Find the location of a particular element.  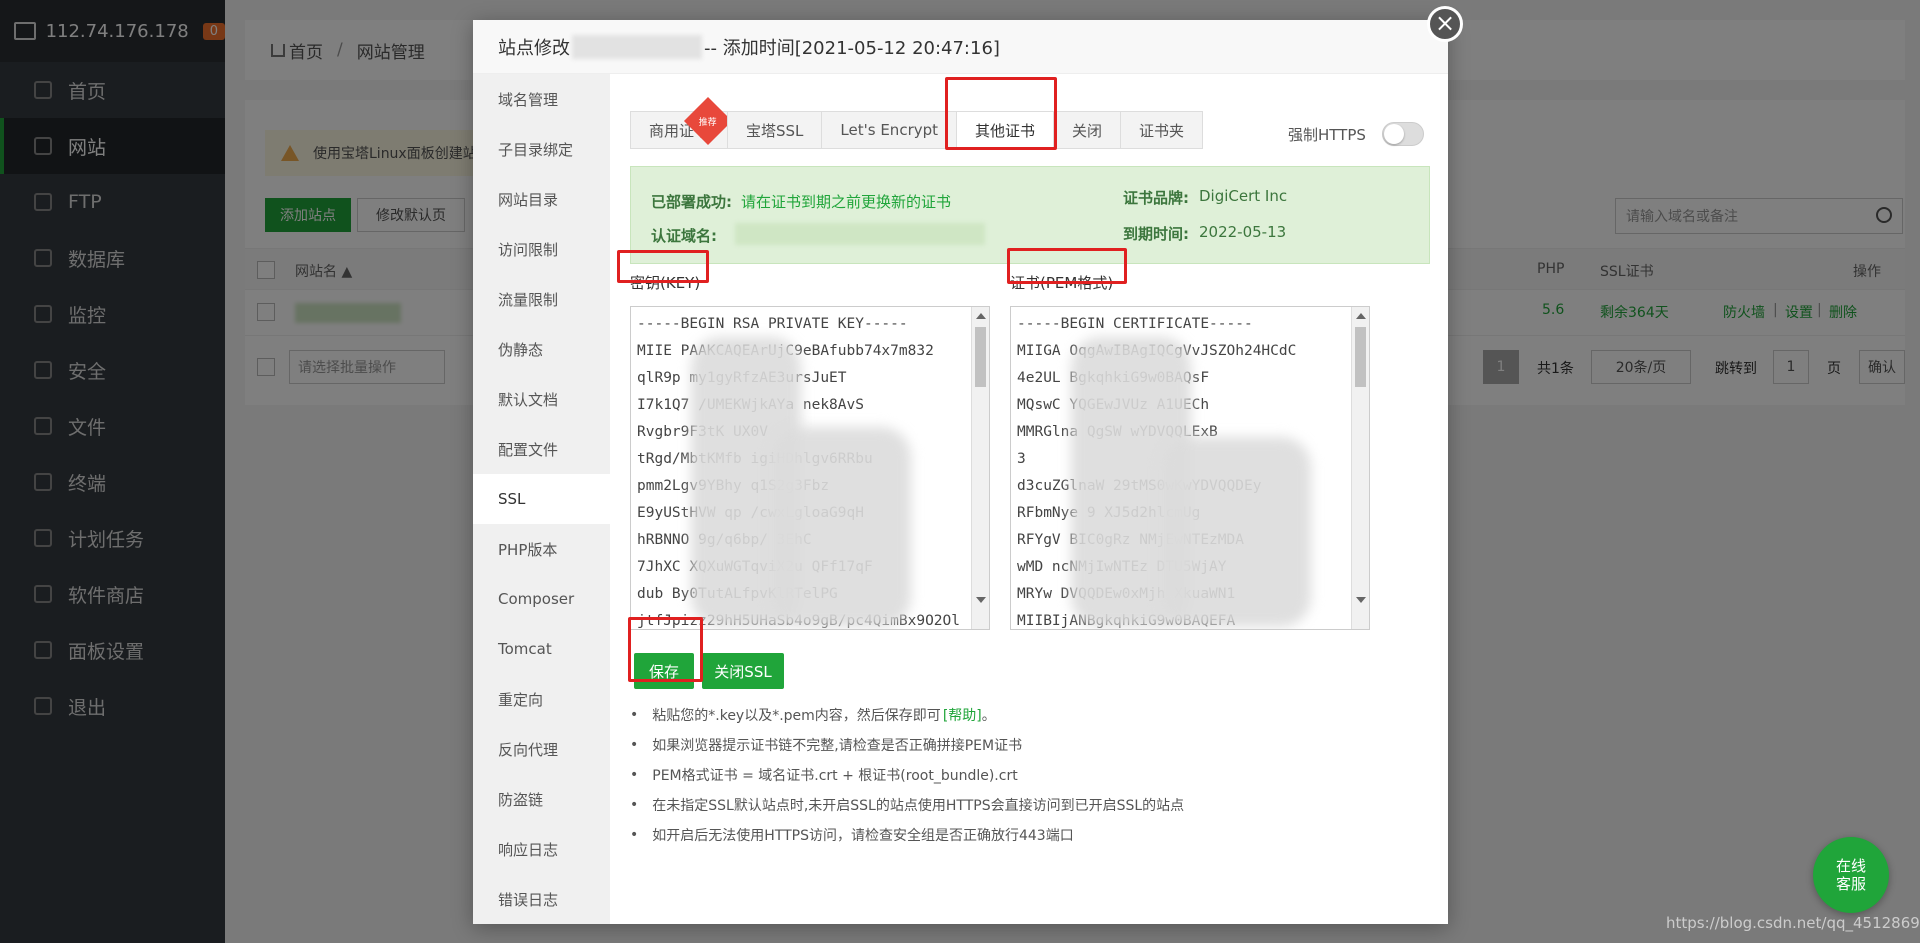

ssl-tab-label: 证书夹 is located at coordinates (1162, 130).